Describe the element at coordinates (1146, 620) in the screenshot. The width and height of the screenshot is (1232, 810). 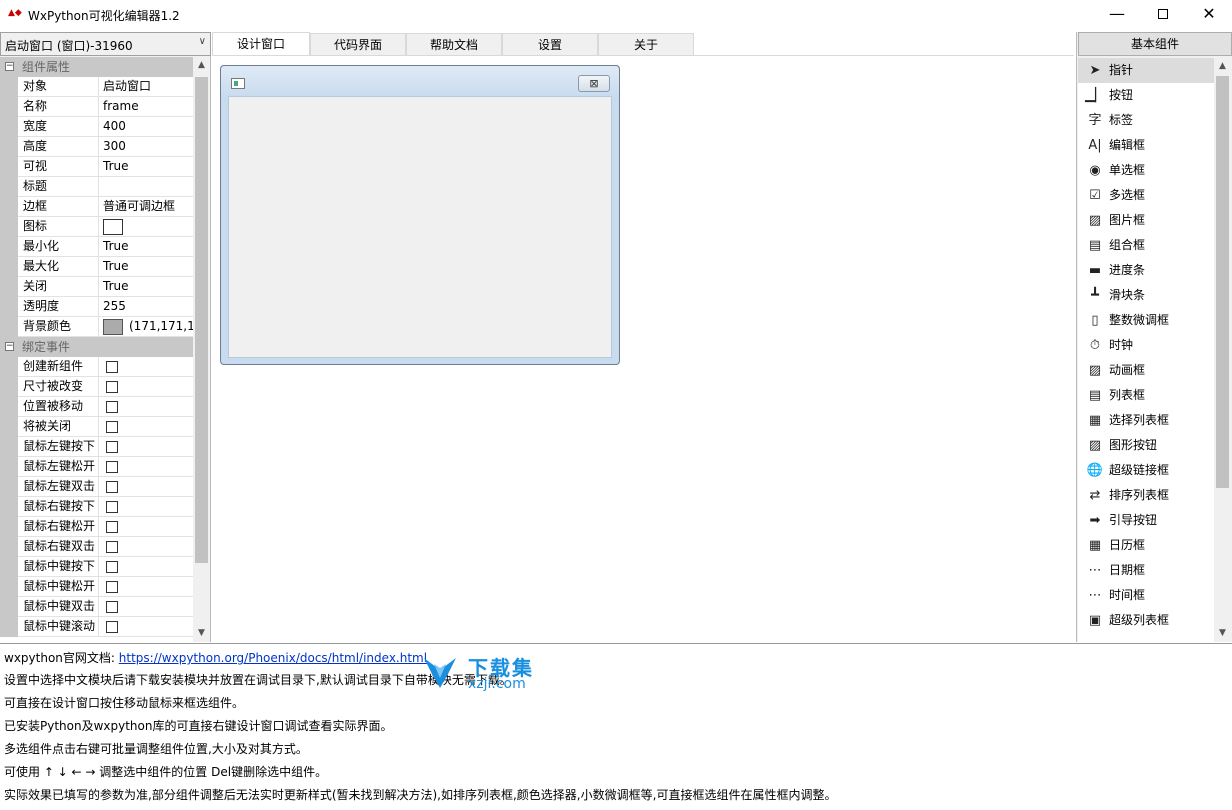
I see `palette-item: ▣ 超级列表框` at that location.